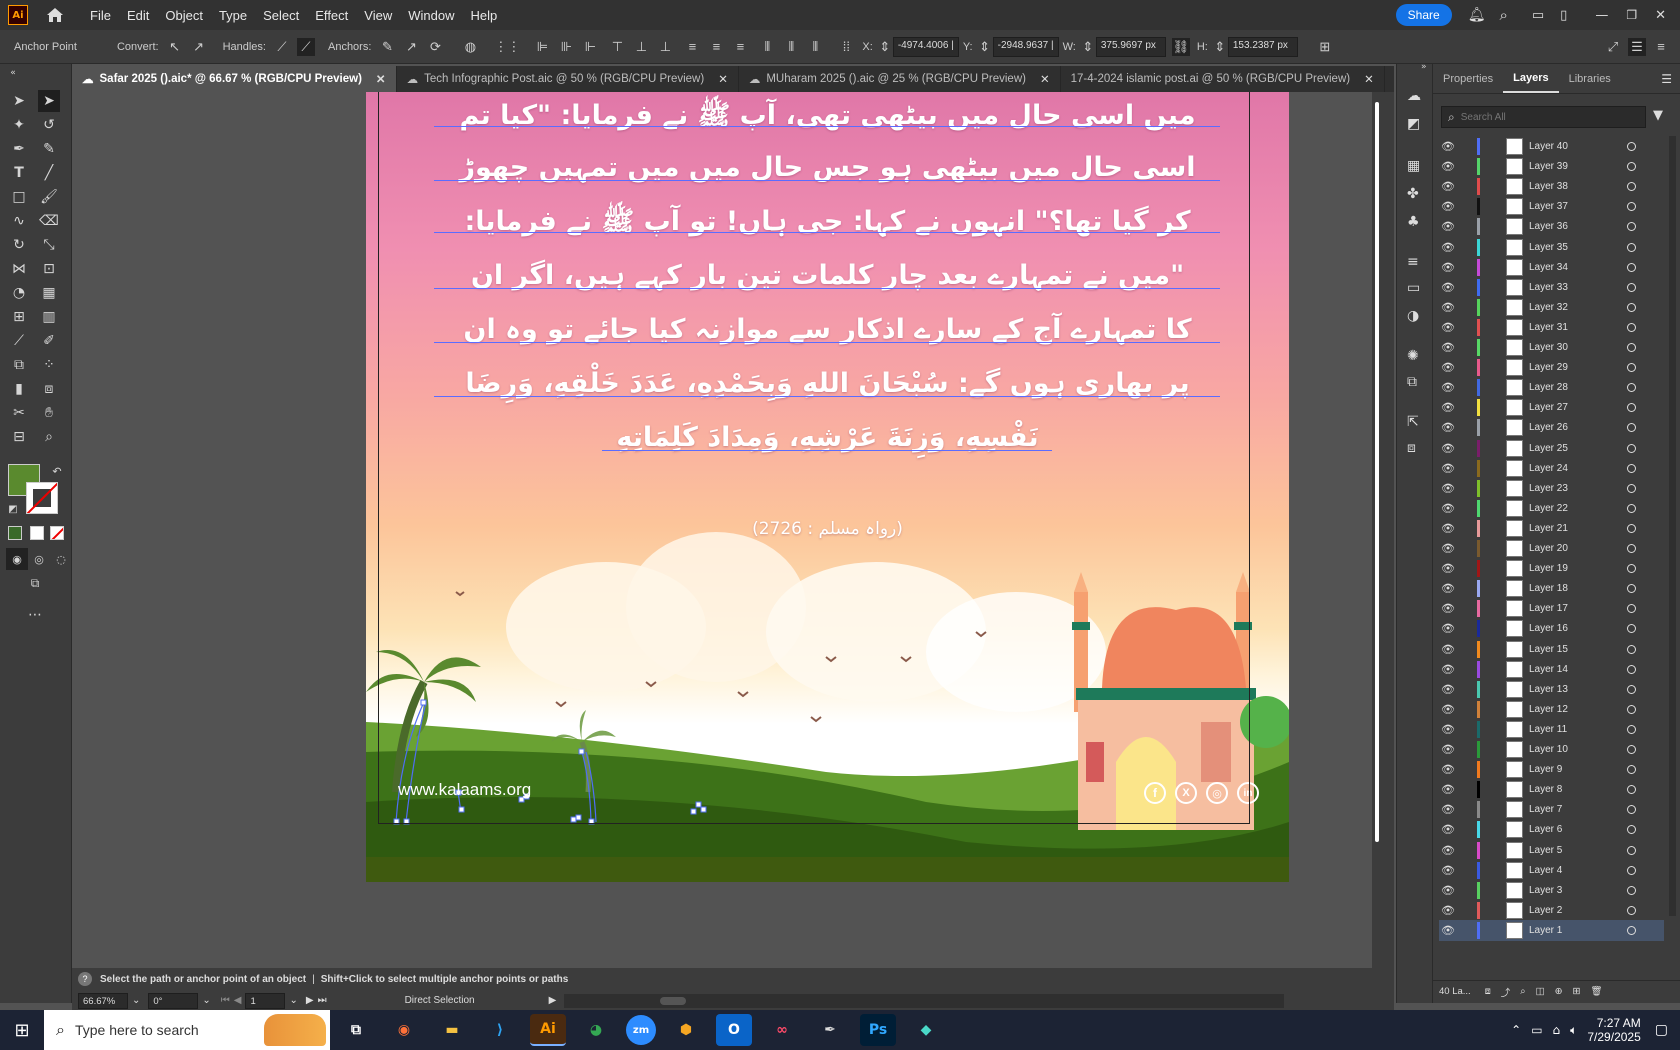 Image resolution: width=1680 pixels, height=1050 pixels. I want to click on layer-name: Layer 29, so click(1574, 367).